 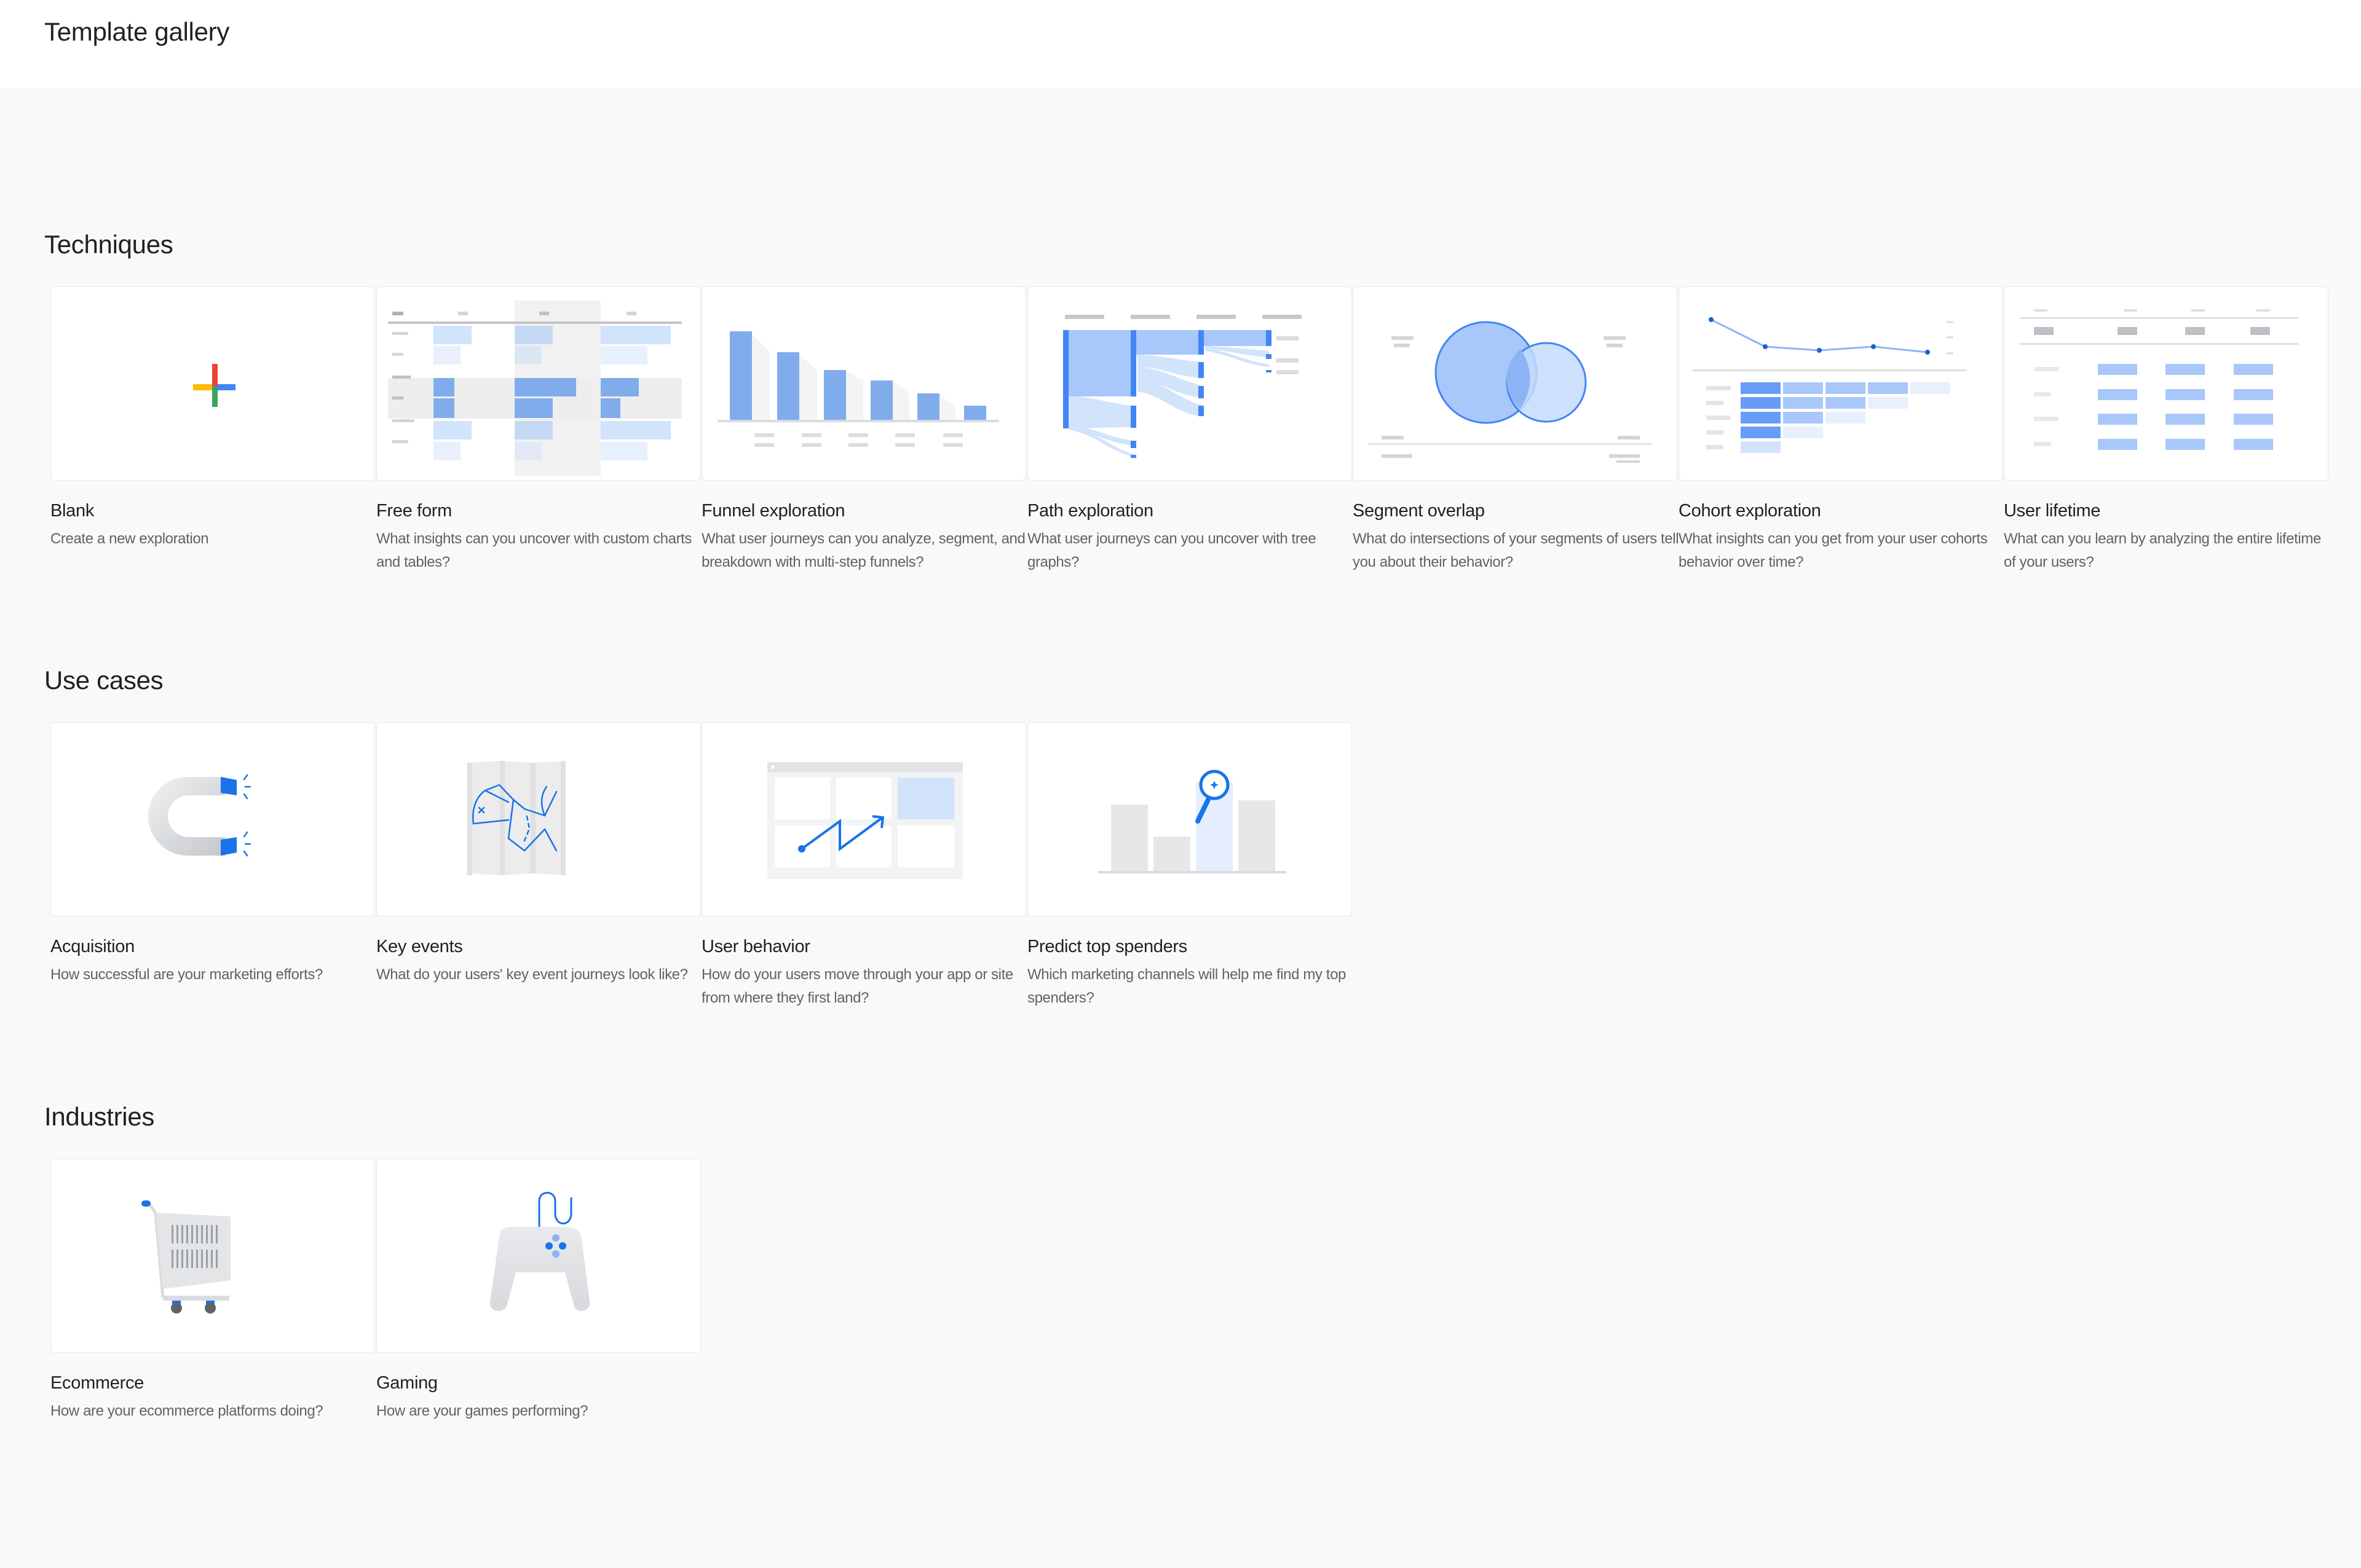 I want to click on multicolor-plus-icon, so click(x=214, y=385).